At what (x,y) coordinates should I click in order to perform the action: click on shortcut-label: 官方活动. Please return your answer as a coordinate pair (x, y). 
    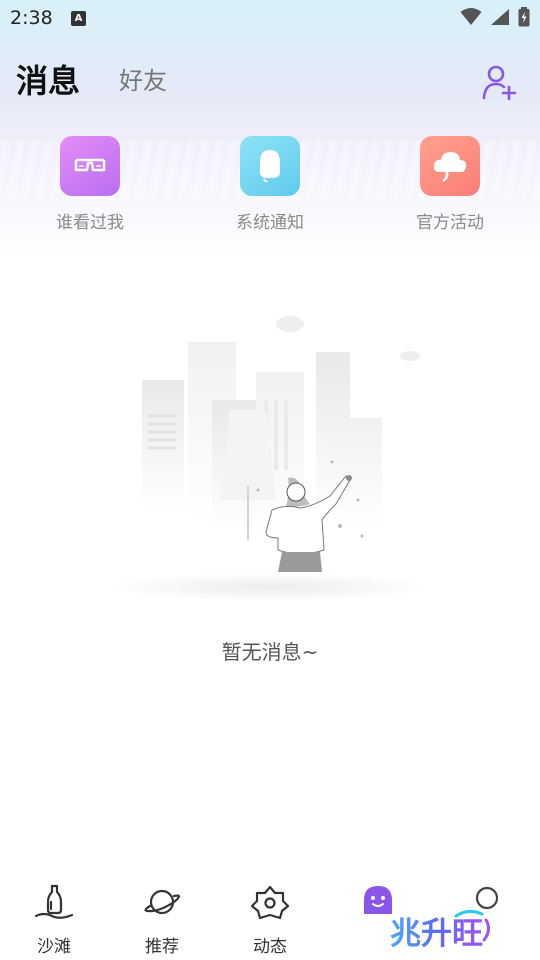
    Looking at the image, I should click on (450, 223).